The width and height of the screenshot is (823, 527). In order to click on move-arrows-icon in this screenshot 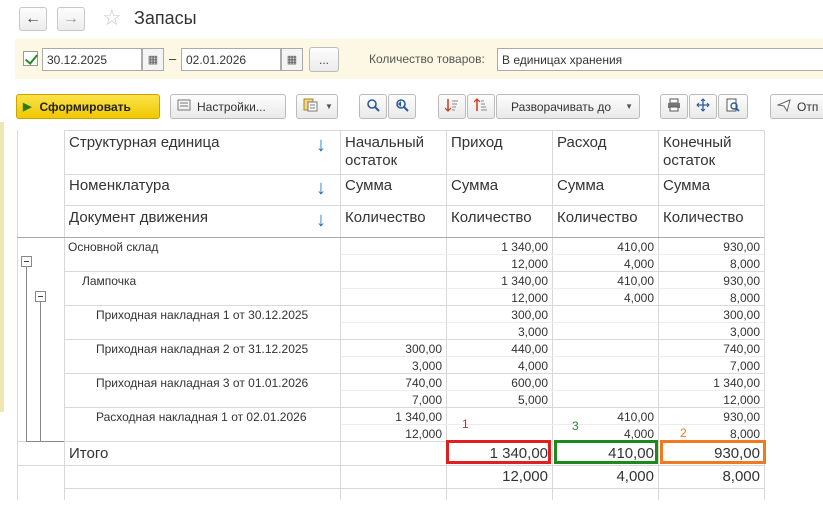, I will do `click(703, 106)`.